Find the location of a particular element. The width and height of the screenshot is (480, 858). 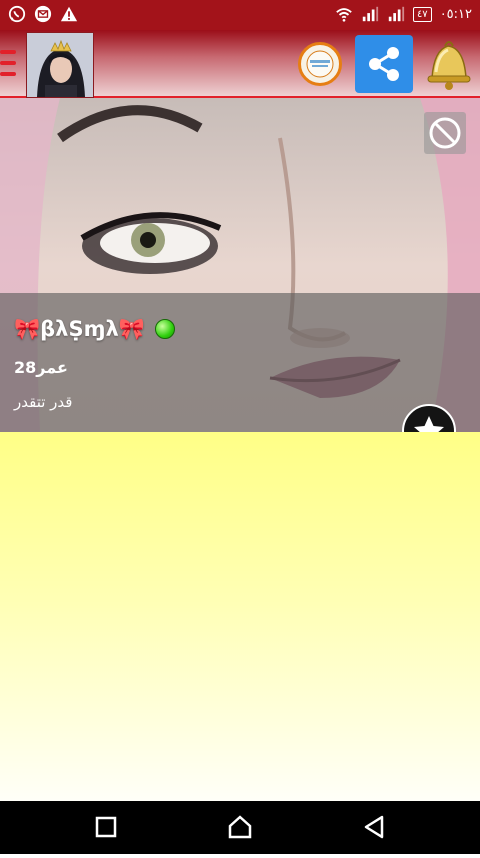

live-broadcast-icon is located at coordinates (320, 64).